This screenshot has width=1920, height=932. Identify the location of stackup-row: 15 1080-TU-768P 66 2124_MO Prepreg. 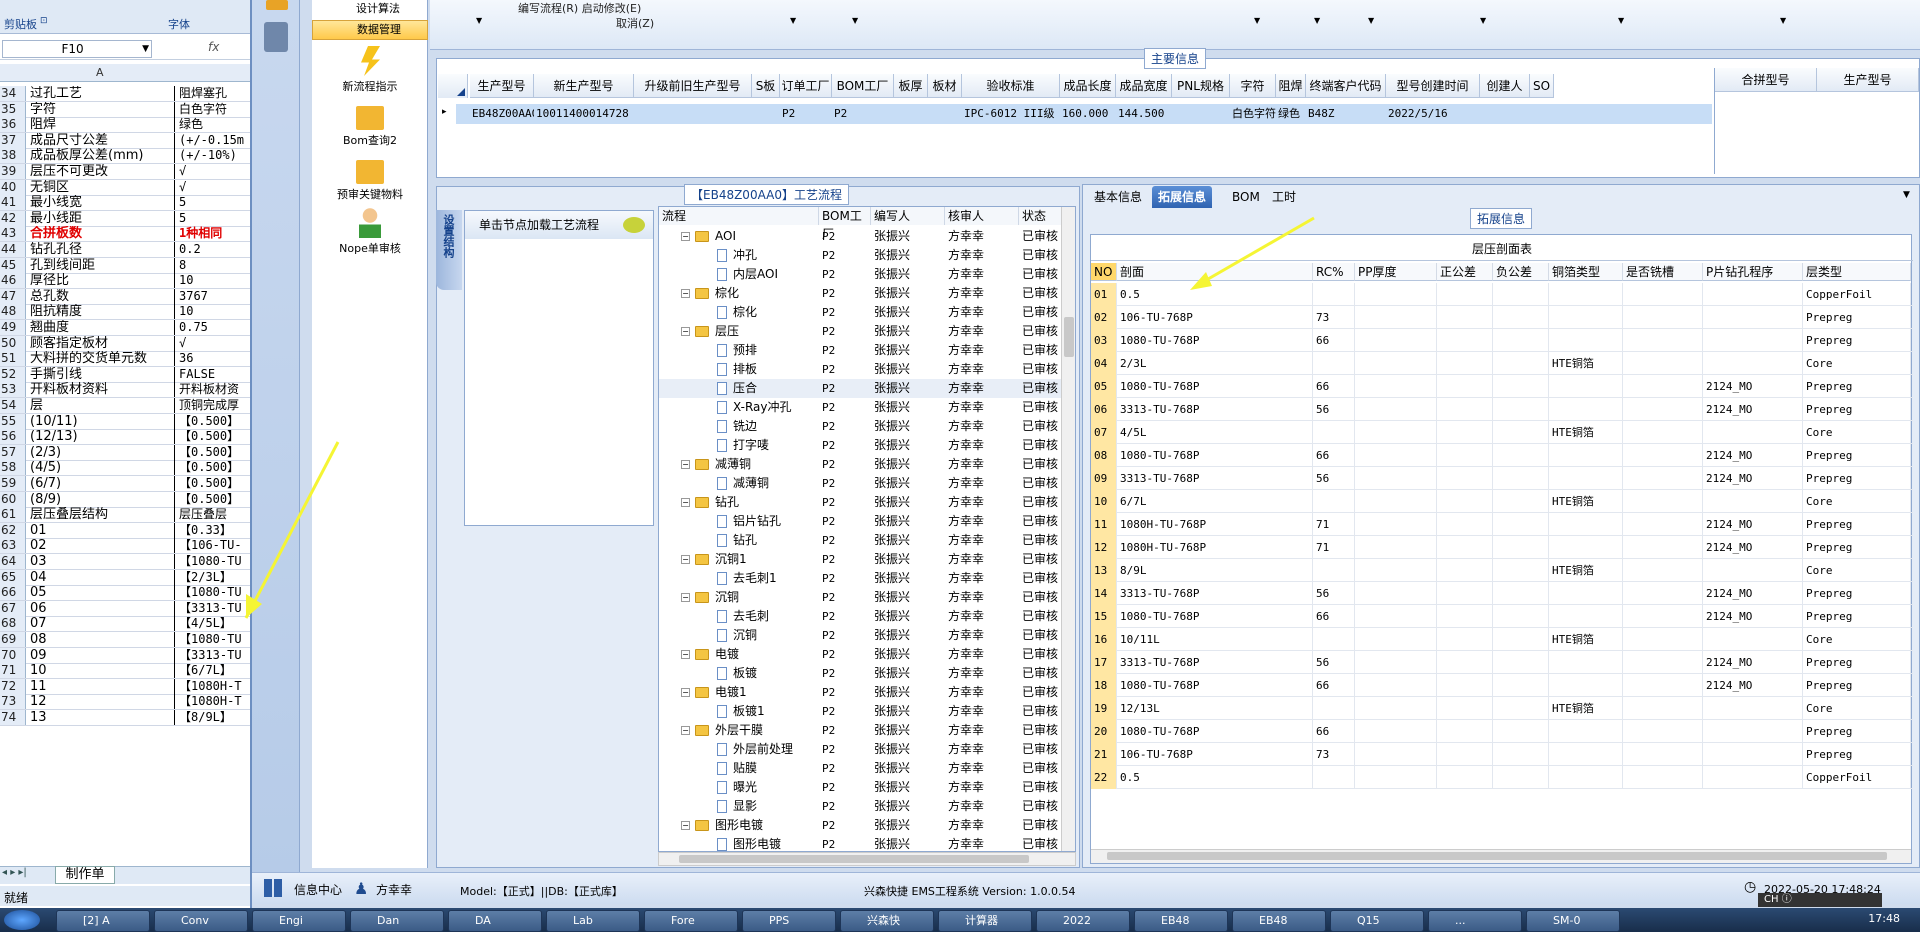
(1502, 616).